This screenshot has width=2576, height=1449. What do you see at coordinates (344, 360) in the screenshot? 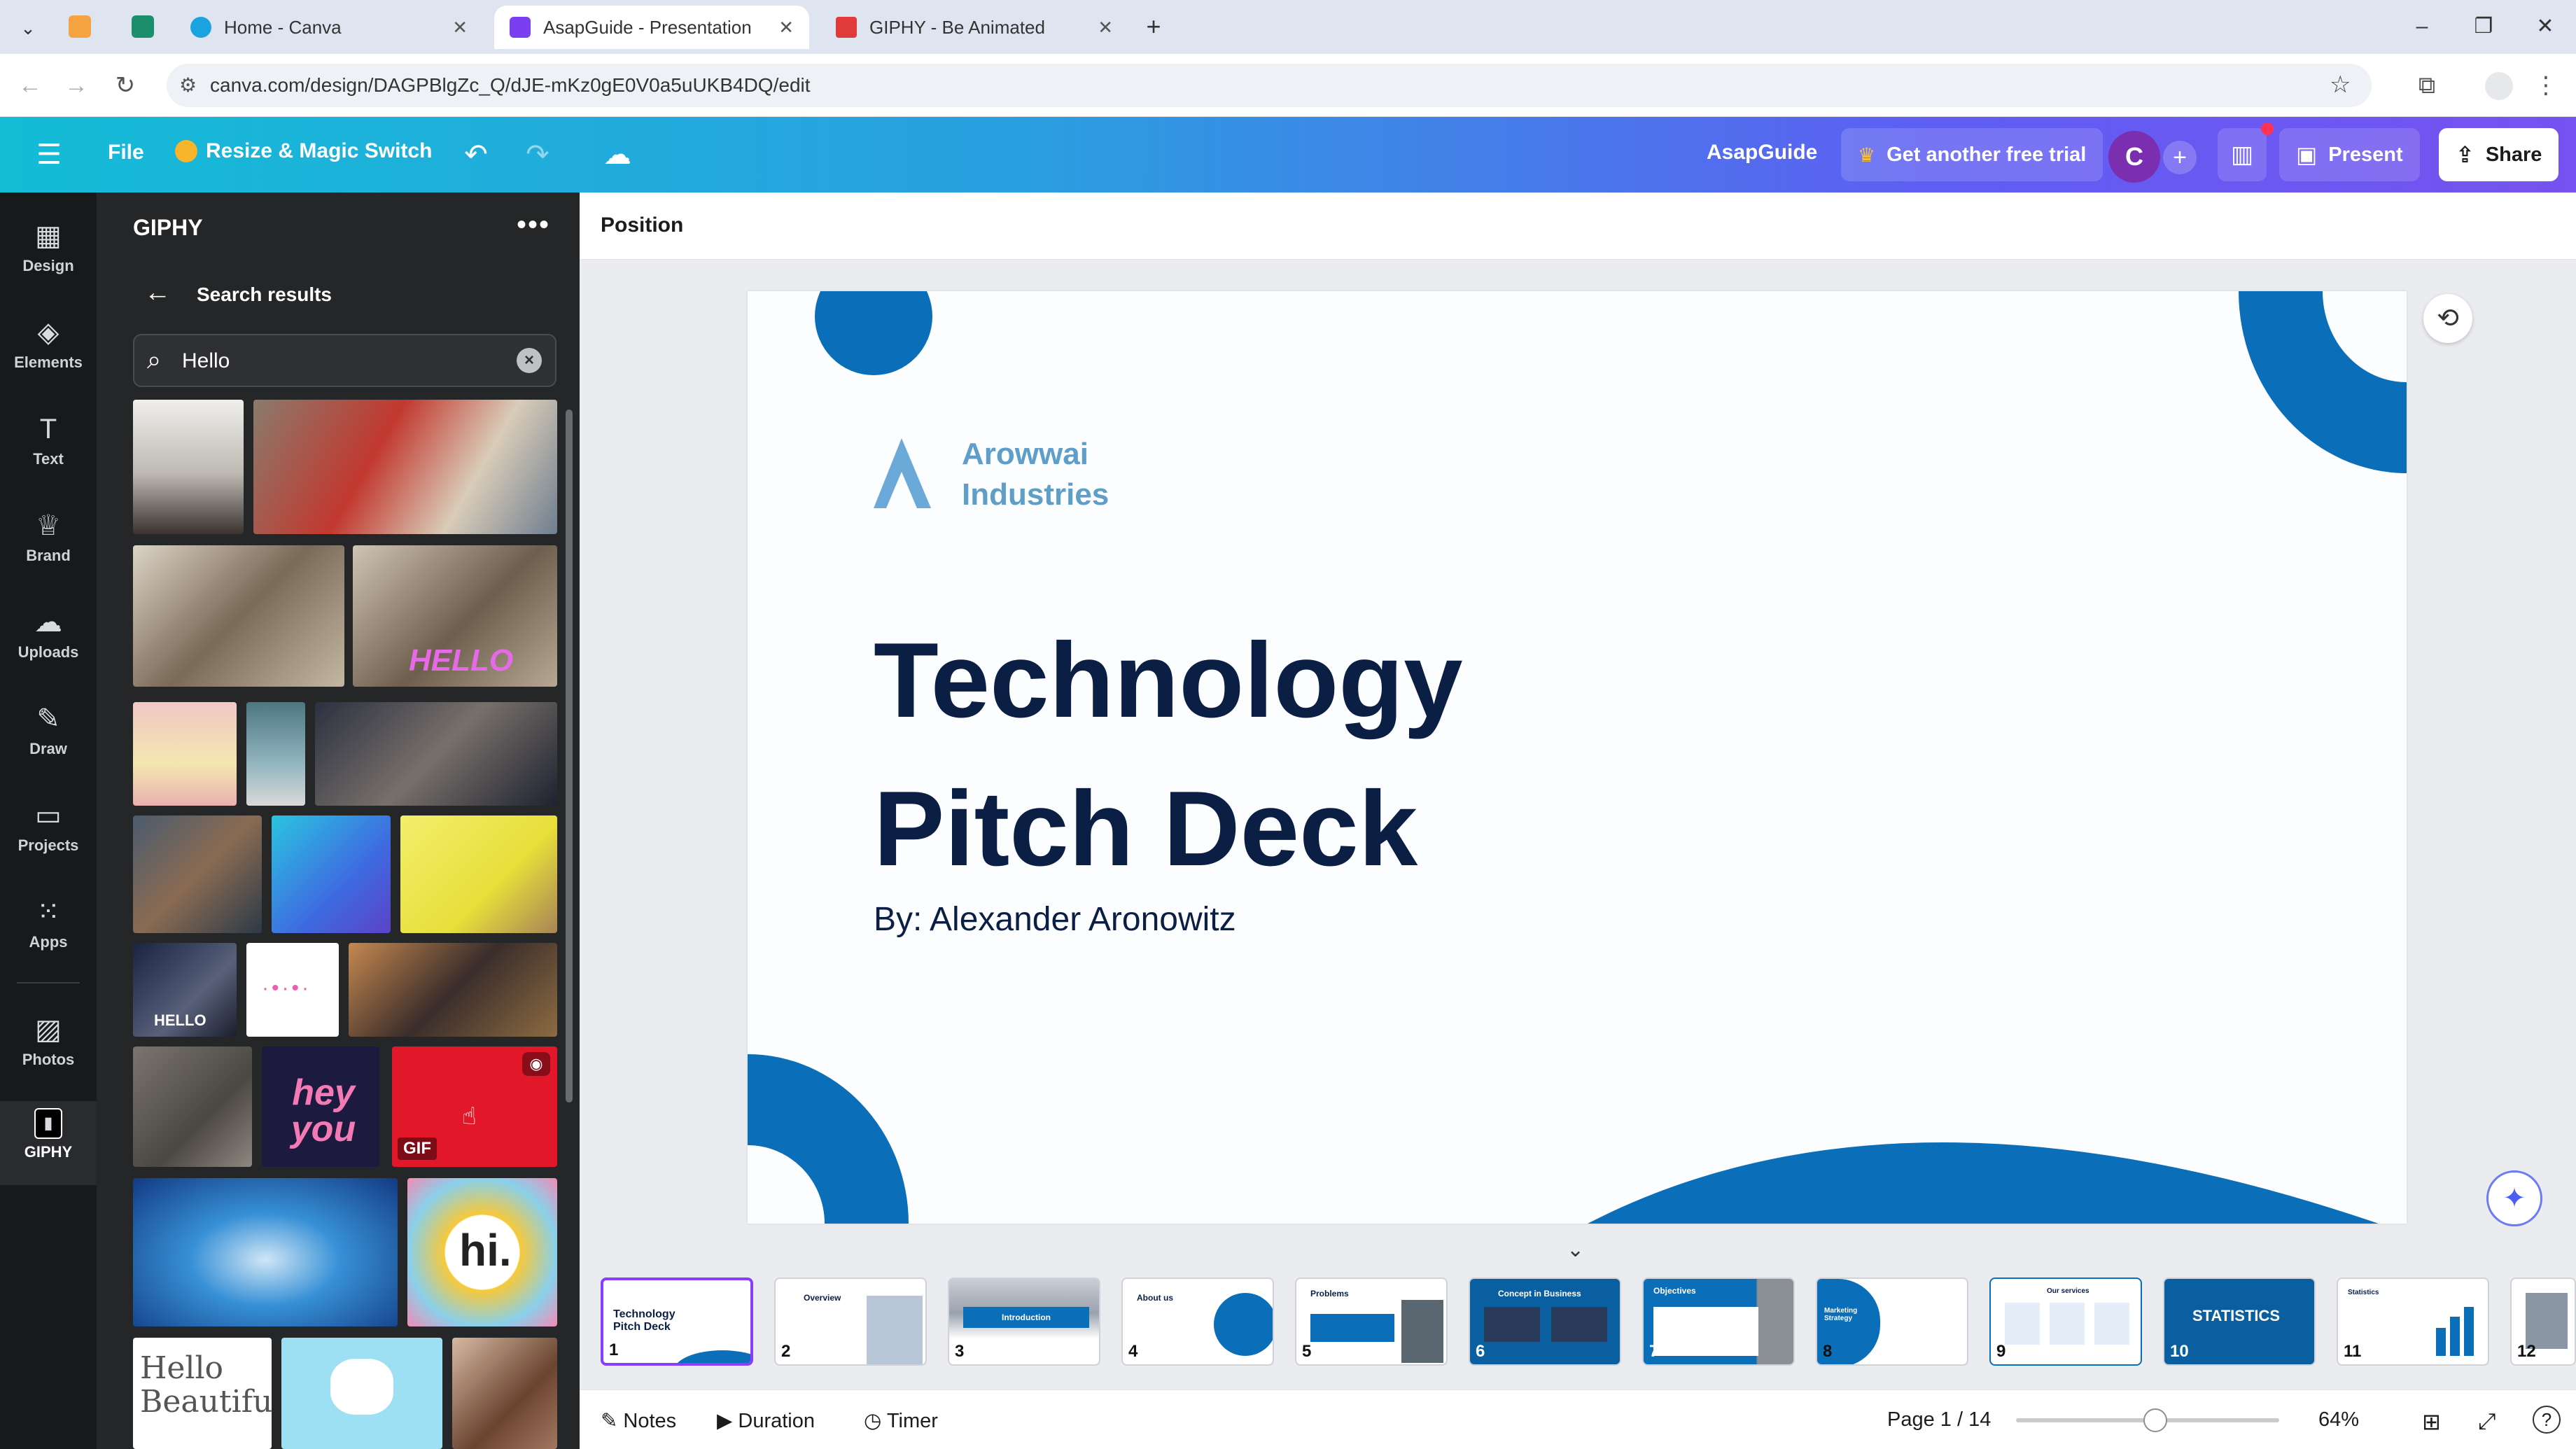
I see `search-input: ⌕ Hello ×` at bounding box center [344, 360].